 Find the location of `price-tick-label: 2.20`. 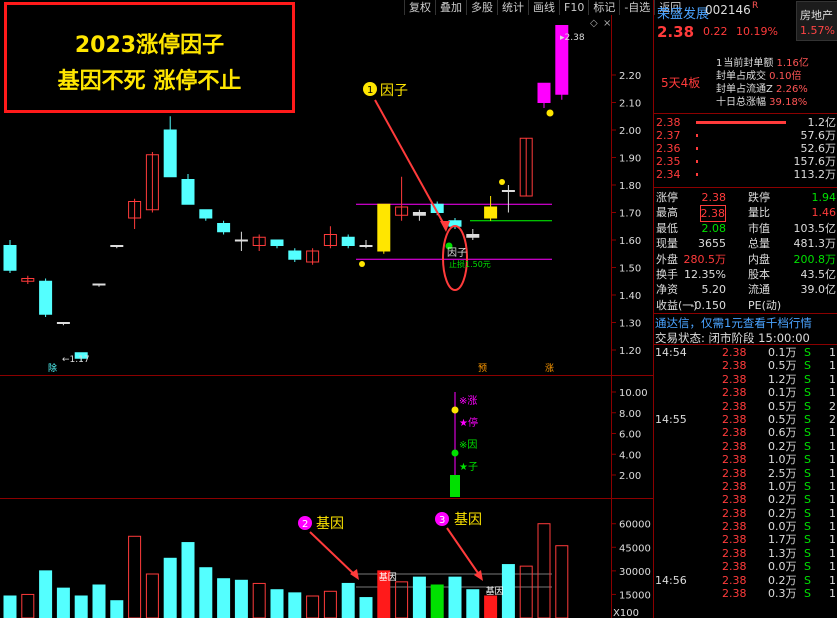

price-tick-label: 2.20 is located at coordinates (630, 76).